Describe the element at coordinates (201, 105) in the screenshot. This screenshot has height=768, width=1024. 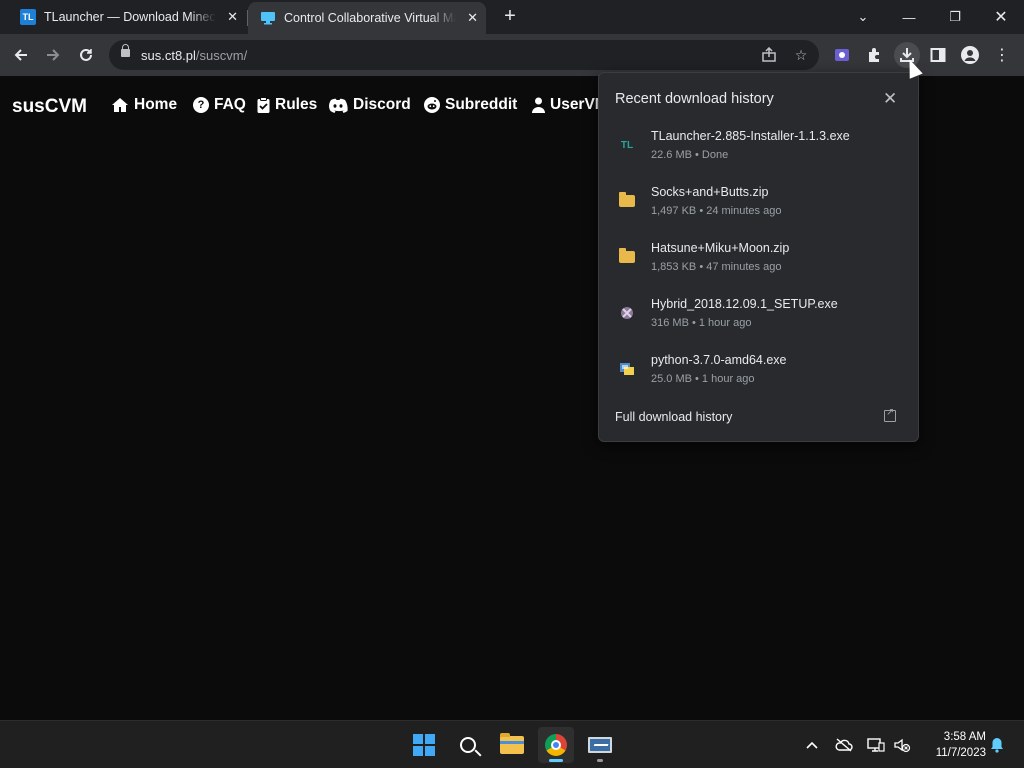
I see `question-icon: ?` at that location.